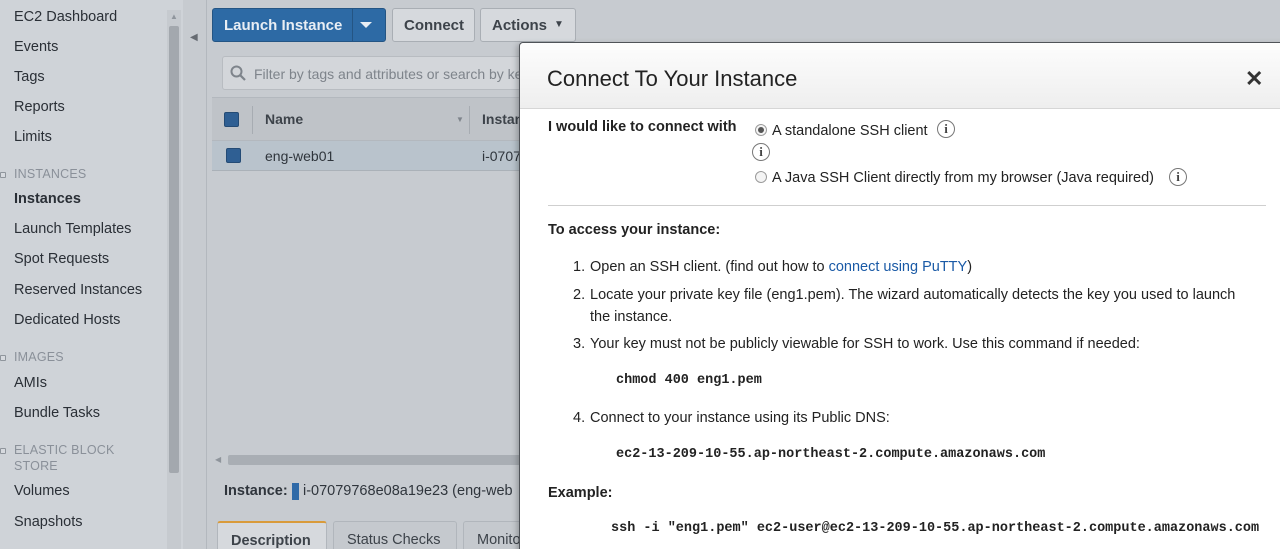 The image size is (1280, 549). What do you see at coordinates (218, 459) in the screenshot?
I see `scroll-left-icon: ◀` at bounding box center [218, 459].